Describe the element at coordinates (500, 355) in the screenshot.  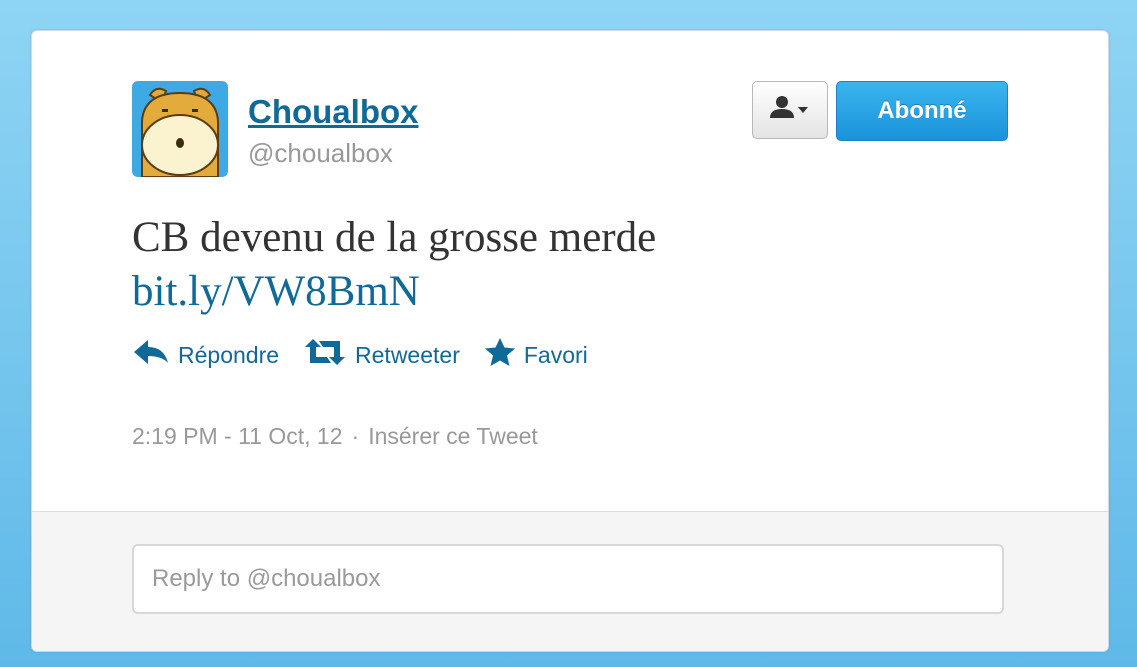
I see `star-icon` at that location.